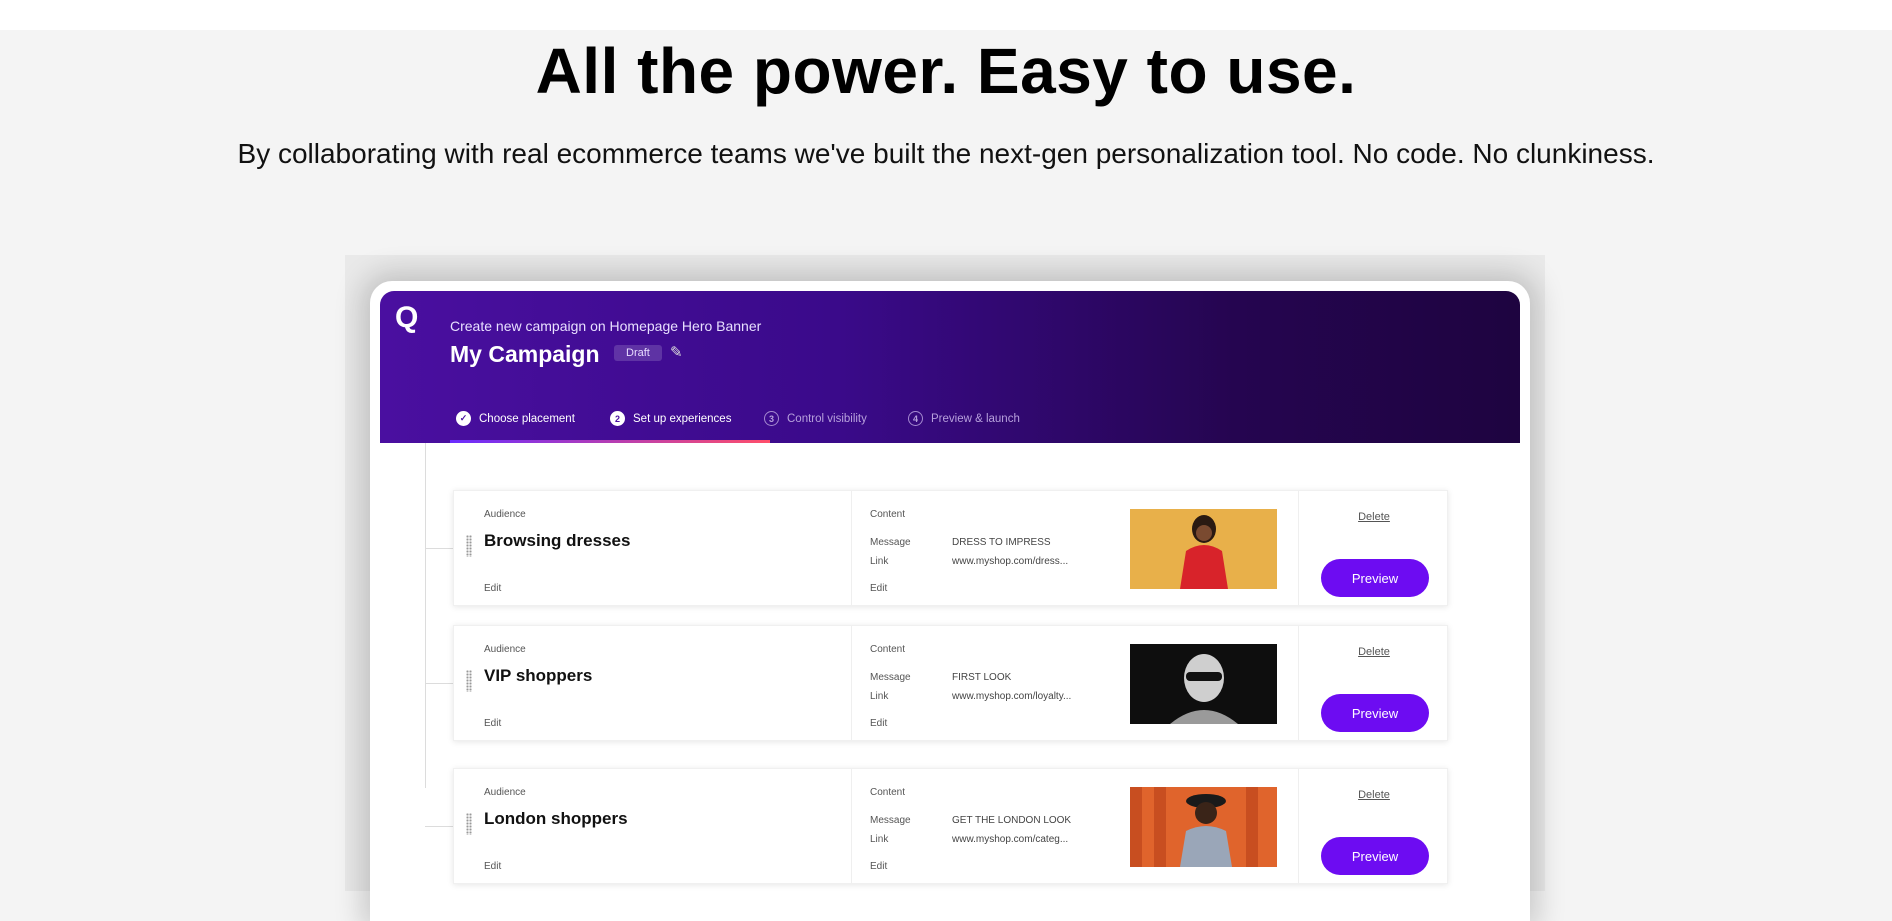 The width and height of the screenshot is (1892, 921). What do you see at coordinates (1012, 820) in the screenshot?
I see `message-value: GET THE LONDON LOOK` at bounding box center [1012, 820].